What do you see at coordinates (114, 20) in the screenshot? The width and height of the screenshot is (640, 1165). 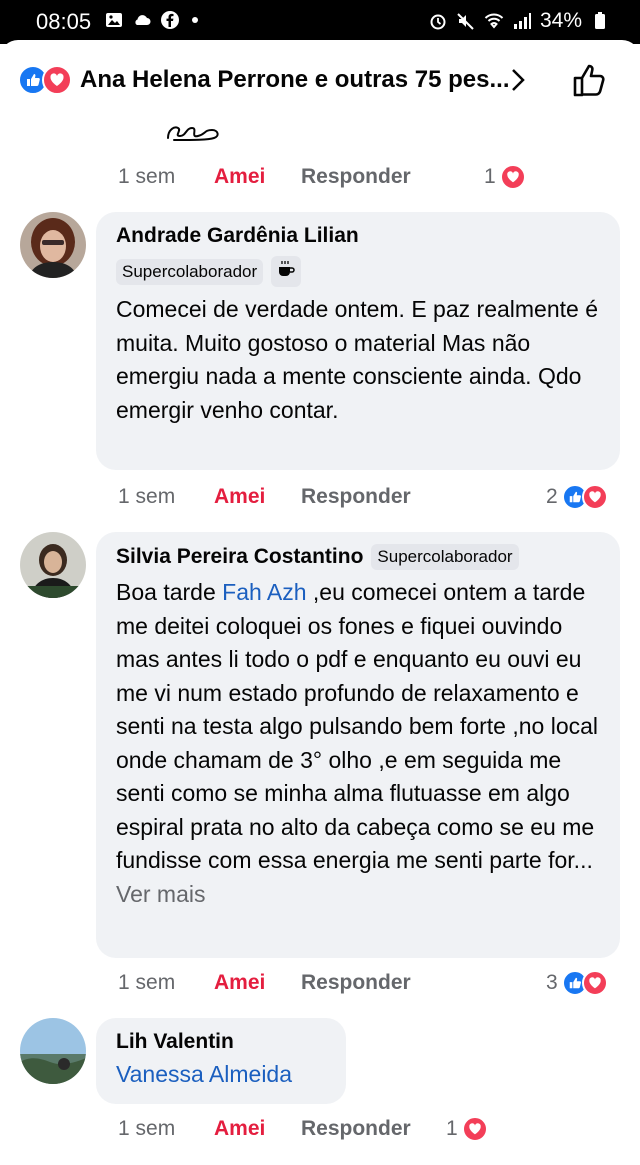 I see `gallery-icon` at bounding box center [114, 20].